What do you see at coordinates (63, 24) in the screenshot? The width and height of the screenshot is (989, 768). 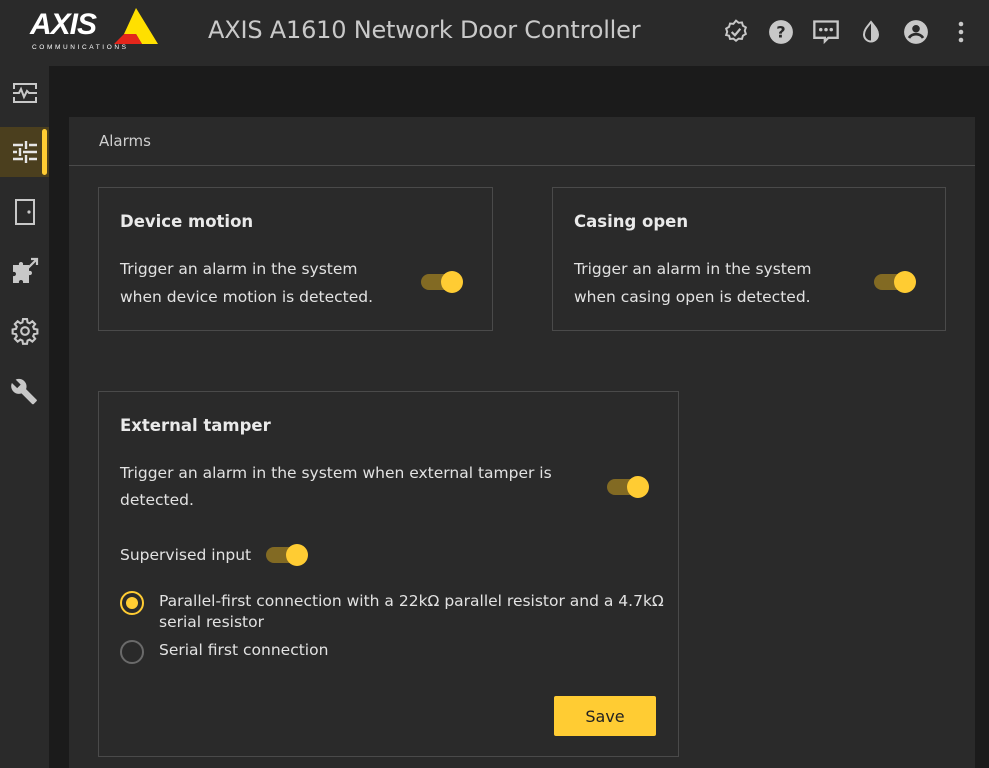 I see `logo-wordmark: AXIS` at bounding box center [63, 24].